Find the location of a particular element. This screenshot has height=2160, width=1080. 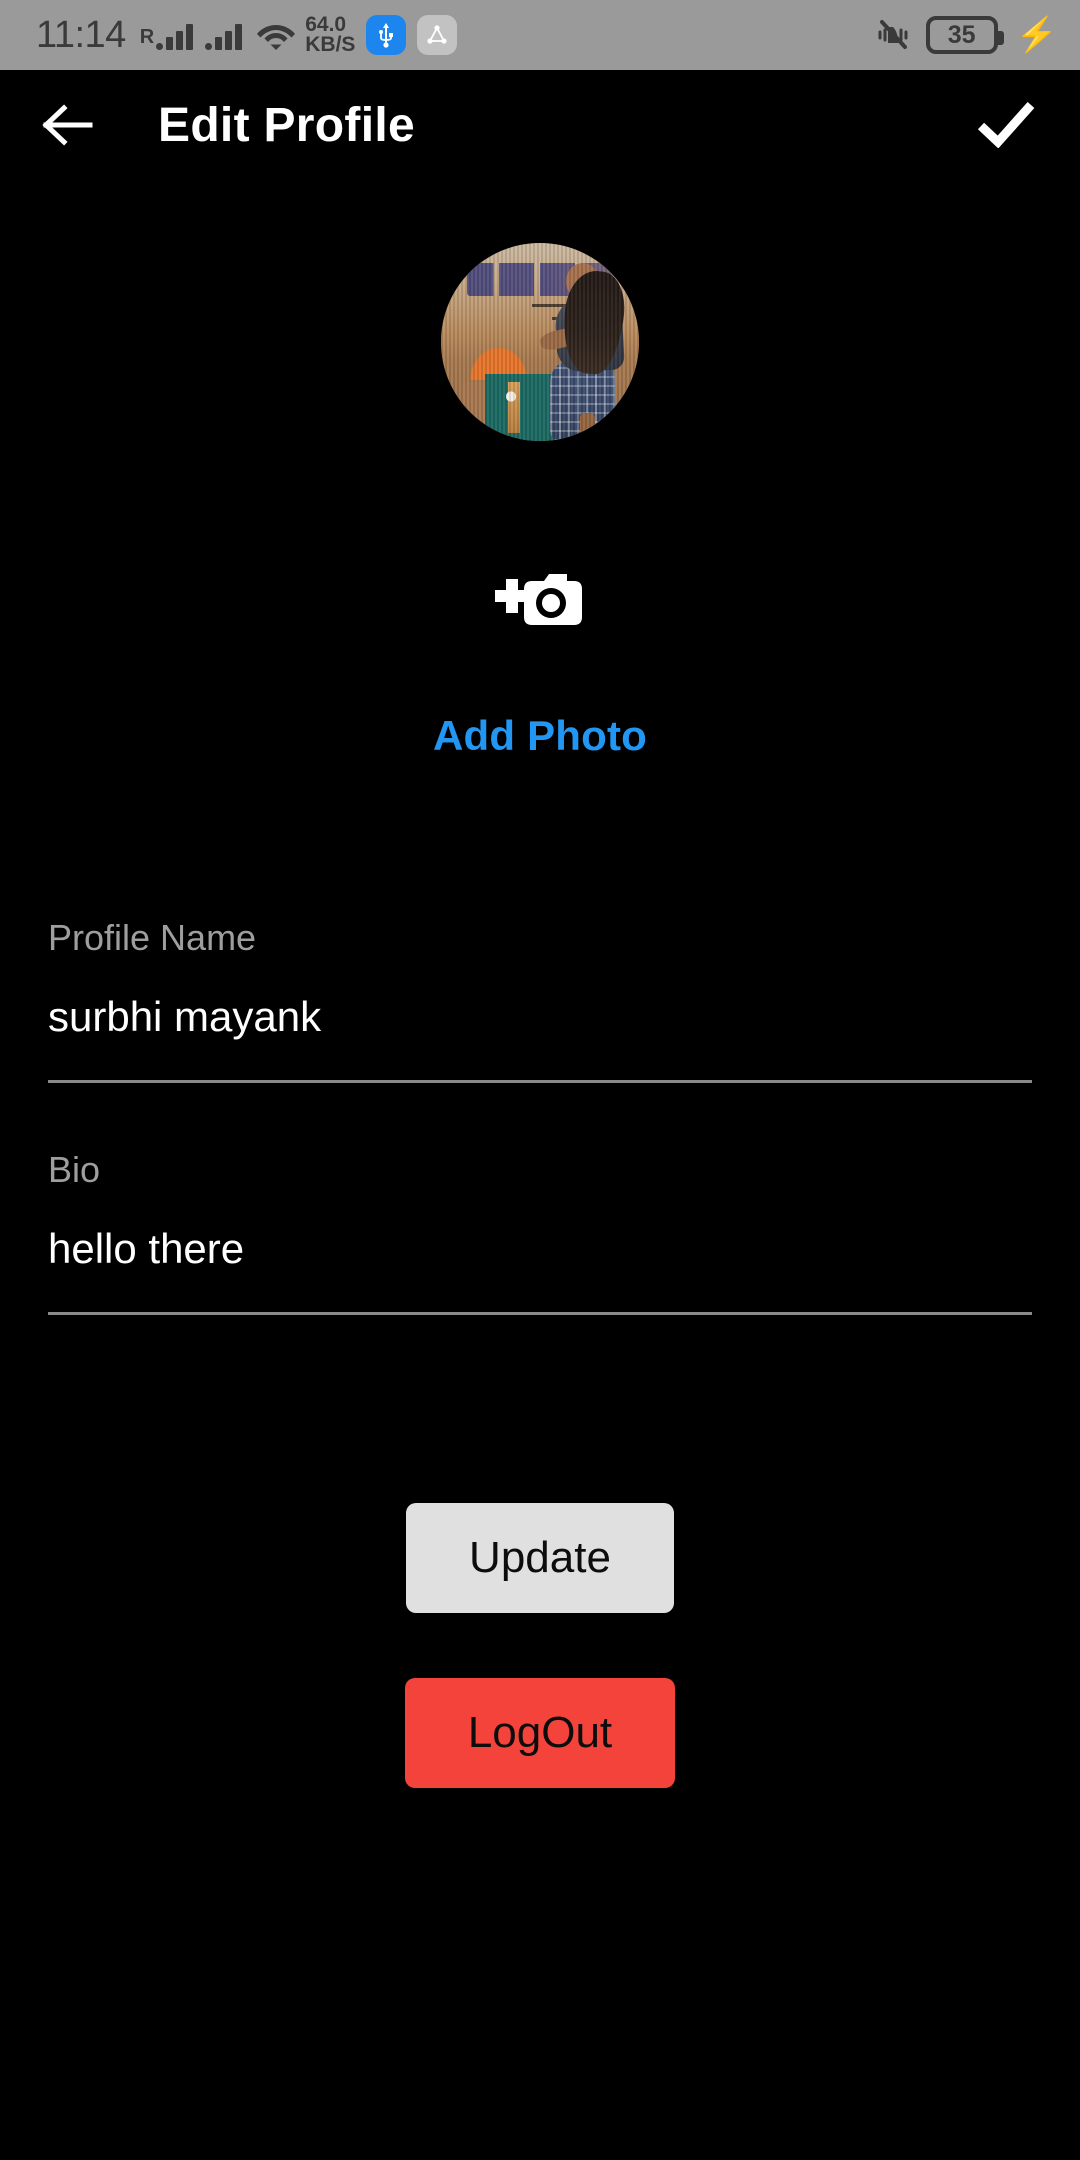

arrow-left-icon is located at coordinates (67, 125).